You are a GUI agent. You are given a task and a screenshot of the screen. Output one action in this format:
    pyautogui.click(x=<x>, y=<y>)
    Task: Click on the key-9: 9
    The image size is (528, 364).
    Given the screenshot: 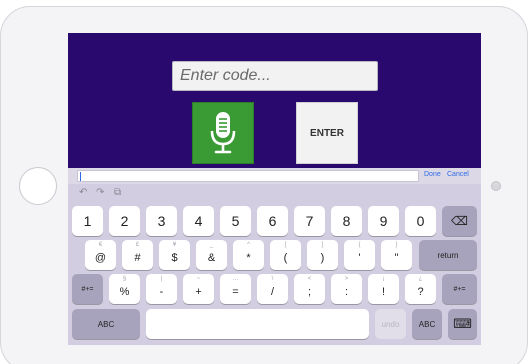 What is the action you would take?
    pyautogui.click(x=383, y=221)
    